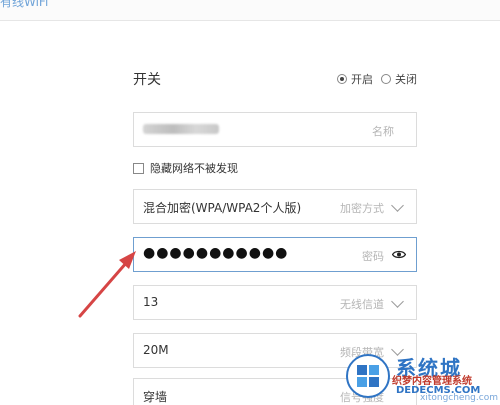 This screenshot has height=405, width=500. What do you see at coordinates (368, 376) in the screenshot?
I see `windows-logo-icon` at bounding box center [368, 376].